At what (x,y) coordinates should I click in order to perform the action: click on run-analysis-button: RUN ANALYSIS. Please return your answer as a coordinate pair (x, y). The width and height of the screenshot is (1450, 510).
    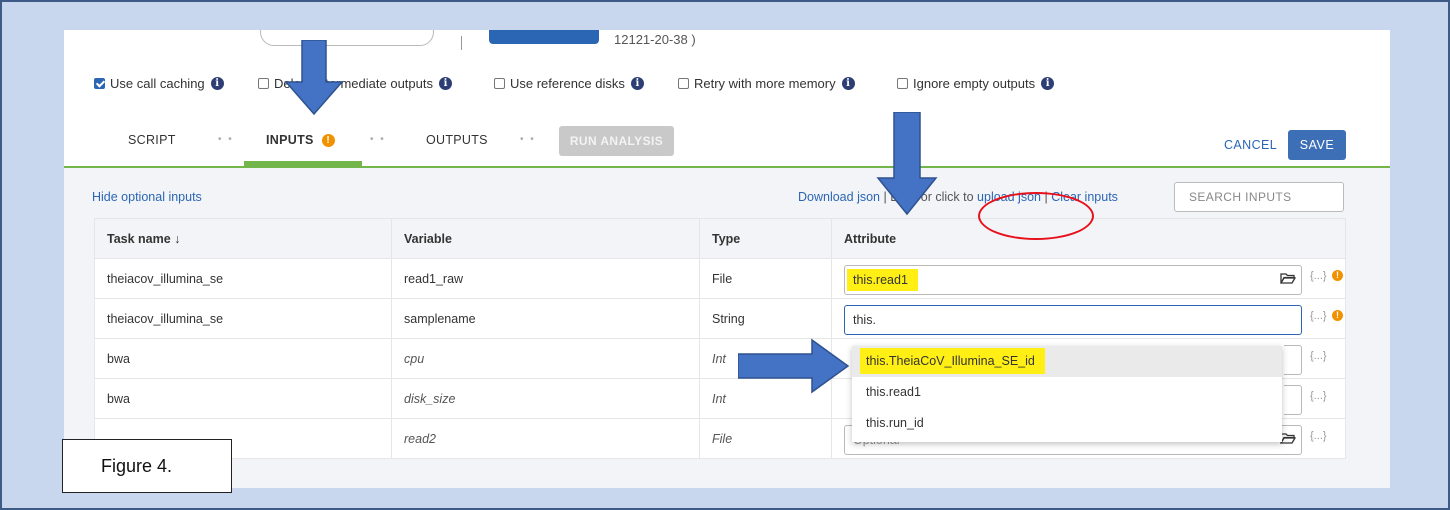
    Looking at the image, I should click on (616, 141).